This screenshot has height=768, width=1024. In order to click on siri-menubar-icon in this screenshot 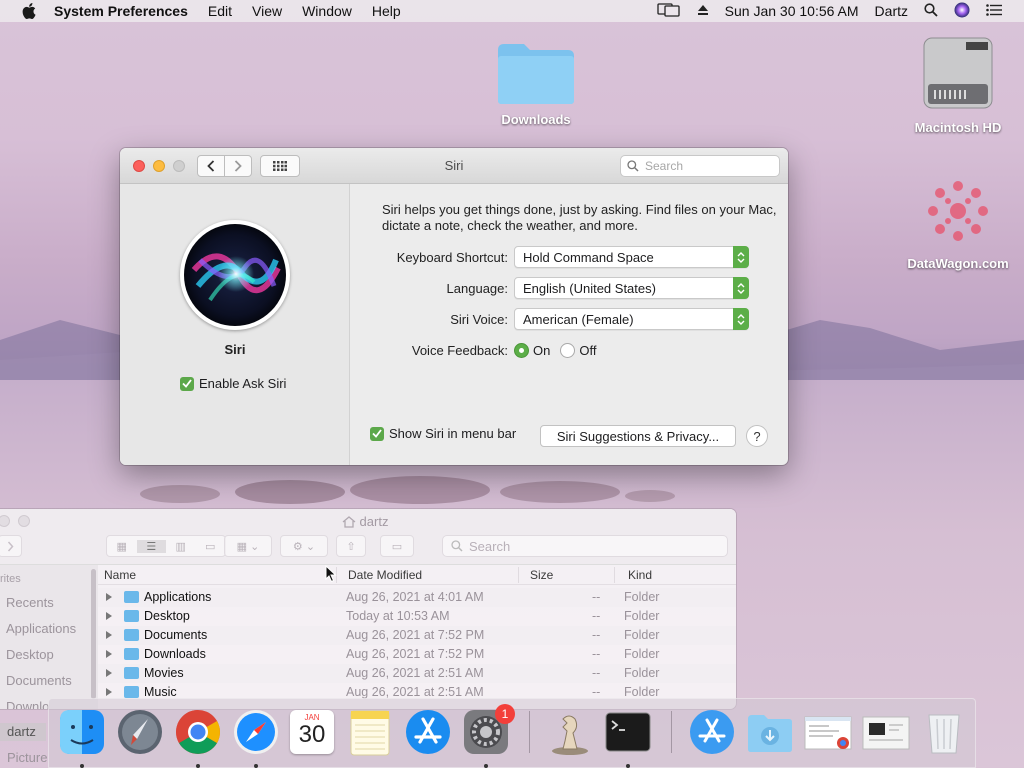, I will do `click(962, 11)`.